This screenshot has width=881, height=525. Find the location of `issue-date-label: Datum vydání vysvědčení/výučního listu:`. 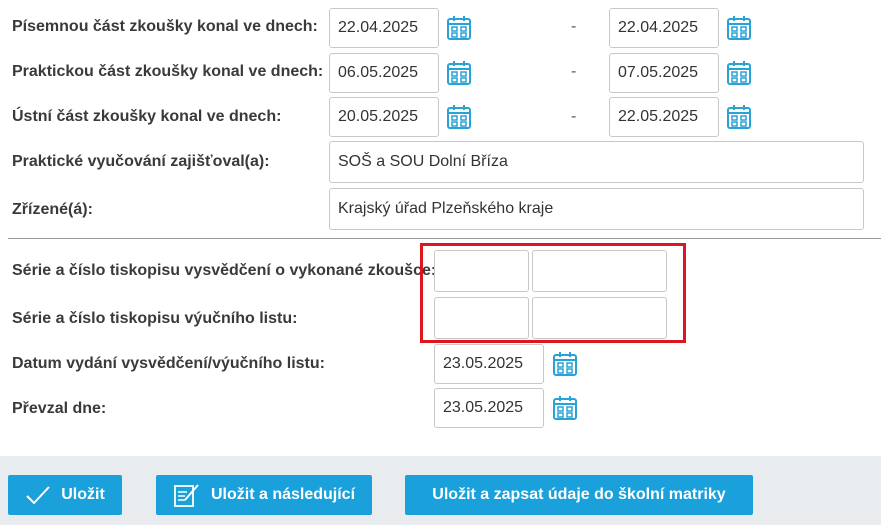

issue-date-label: Datum vydání vysvědčení/výučního listu: is located at coordinates (168, 363).